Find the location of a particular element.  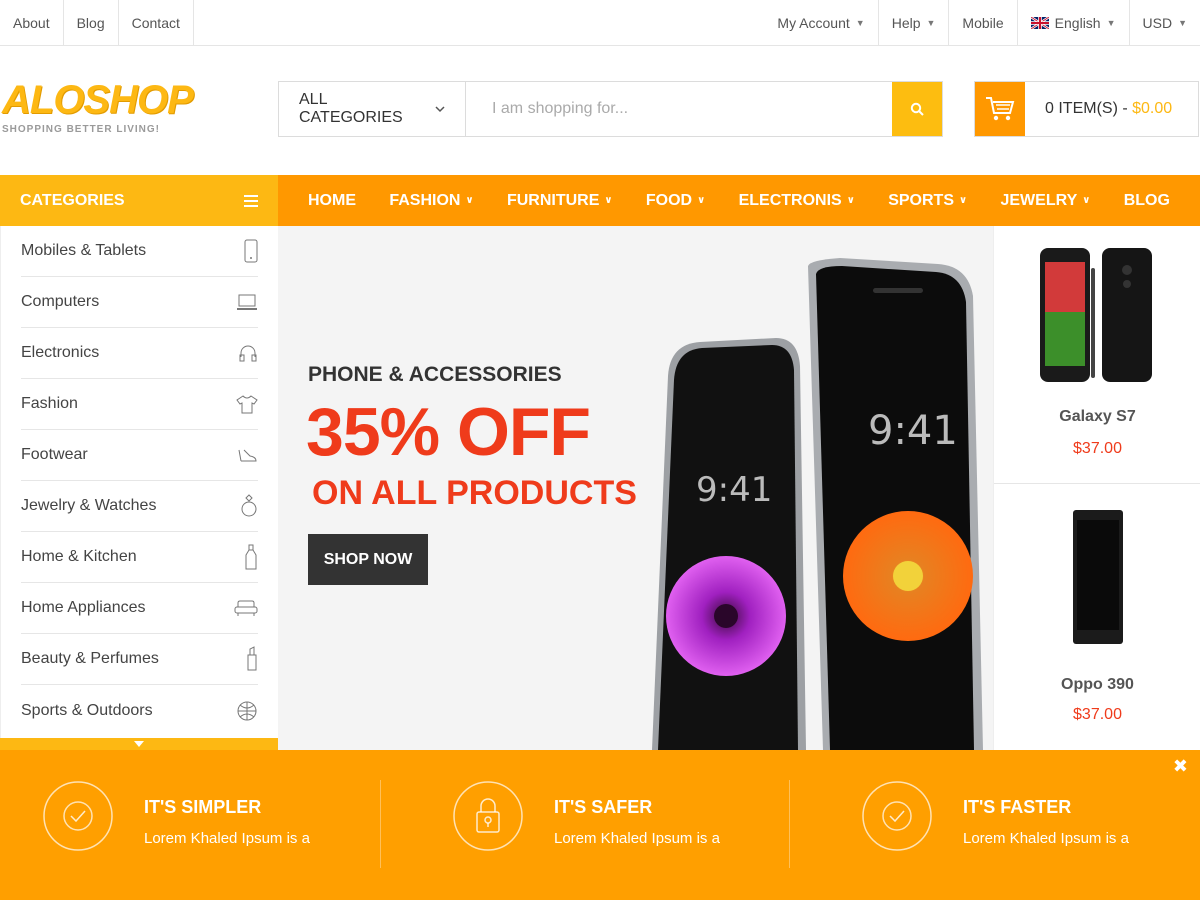

categories-more-toggle is located at coordinates (139, 744).